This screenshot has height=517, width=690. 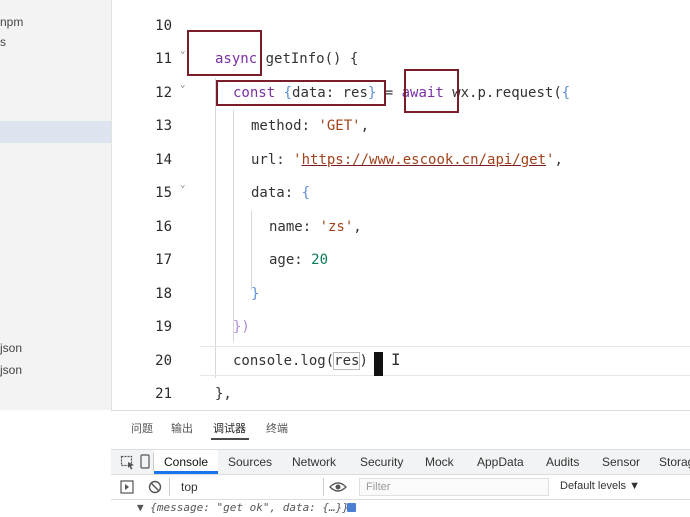 What do you see at coordinates (127, 487) in the screenshot?
I see `sidebar-toggle-icon` at bounding box center [127, 487].